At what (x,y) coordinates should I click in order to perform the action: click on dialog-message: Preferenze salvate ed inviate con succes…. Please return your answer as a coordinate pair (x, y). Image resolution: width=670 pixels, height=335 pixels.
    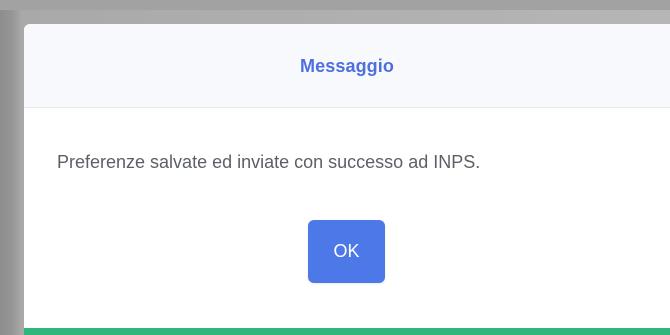
    Looking at the image, I should click on (269, 162).